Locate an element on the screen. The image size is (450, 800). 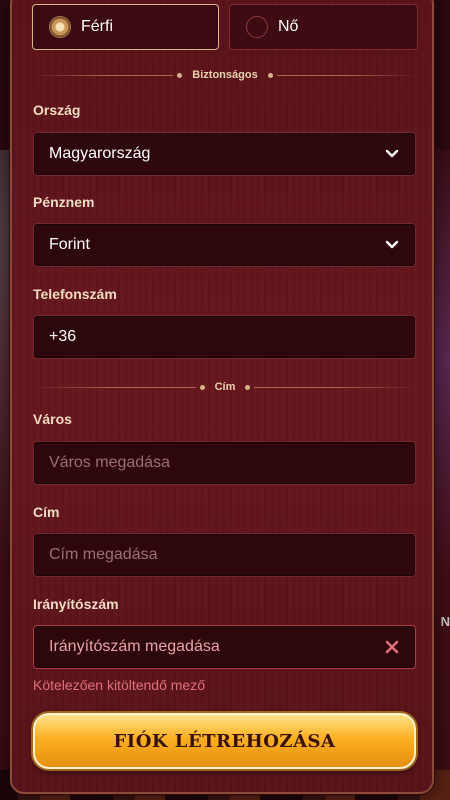
gender-female-option: Nő is located at coordinates (323, 27).